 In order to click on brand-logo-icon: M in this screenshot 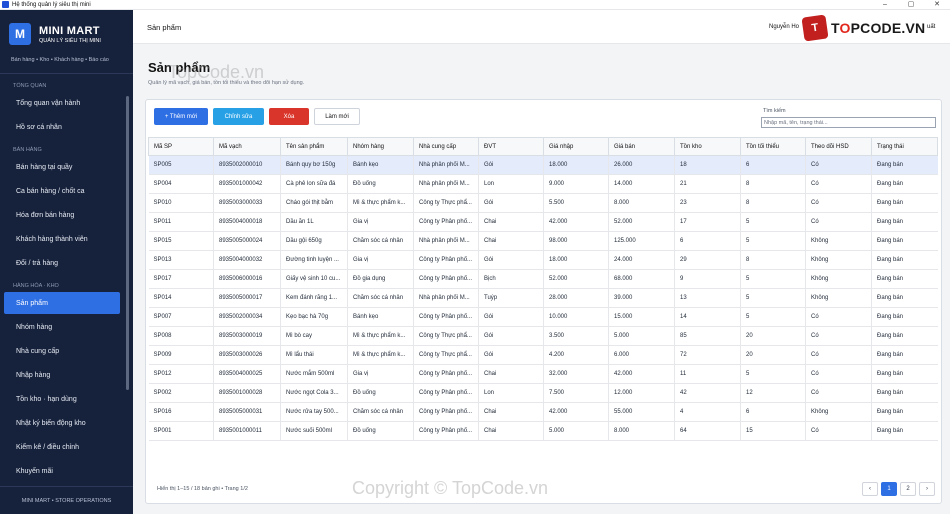, I will do `click(20, 34)`.